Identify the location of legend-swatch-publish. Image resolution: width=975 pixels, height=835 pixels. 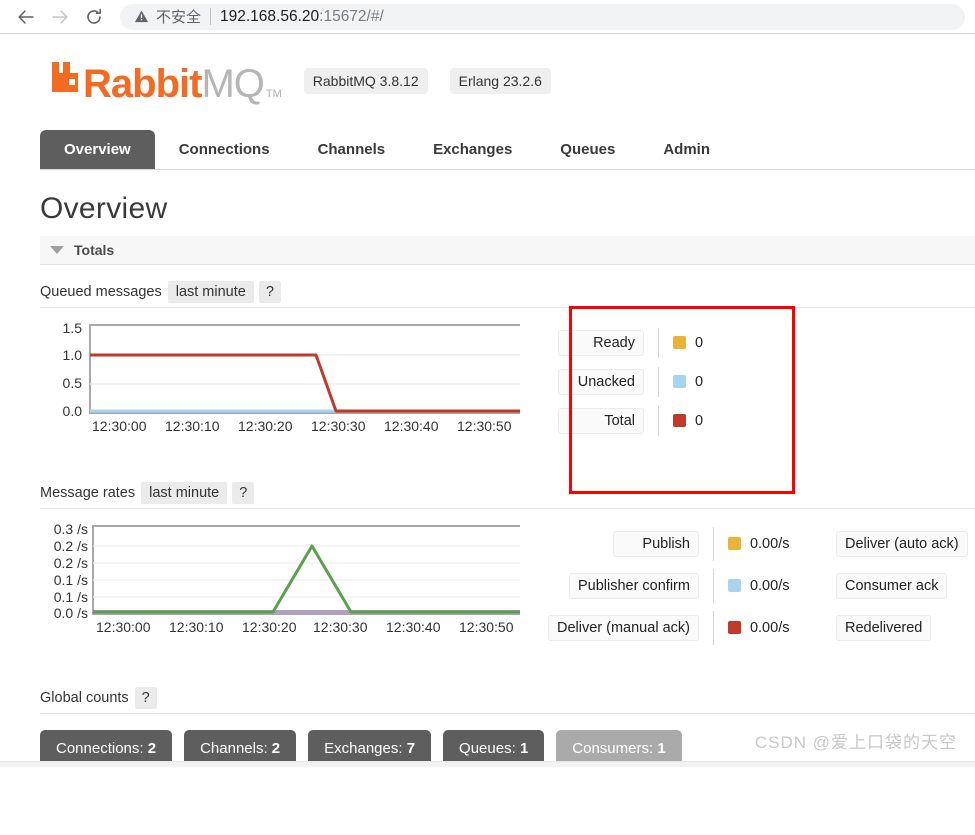
(734, 544).